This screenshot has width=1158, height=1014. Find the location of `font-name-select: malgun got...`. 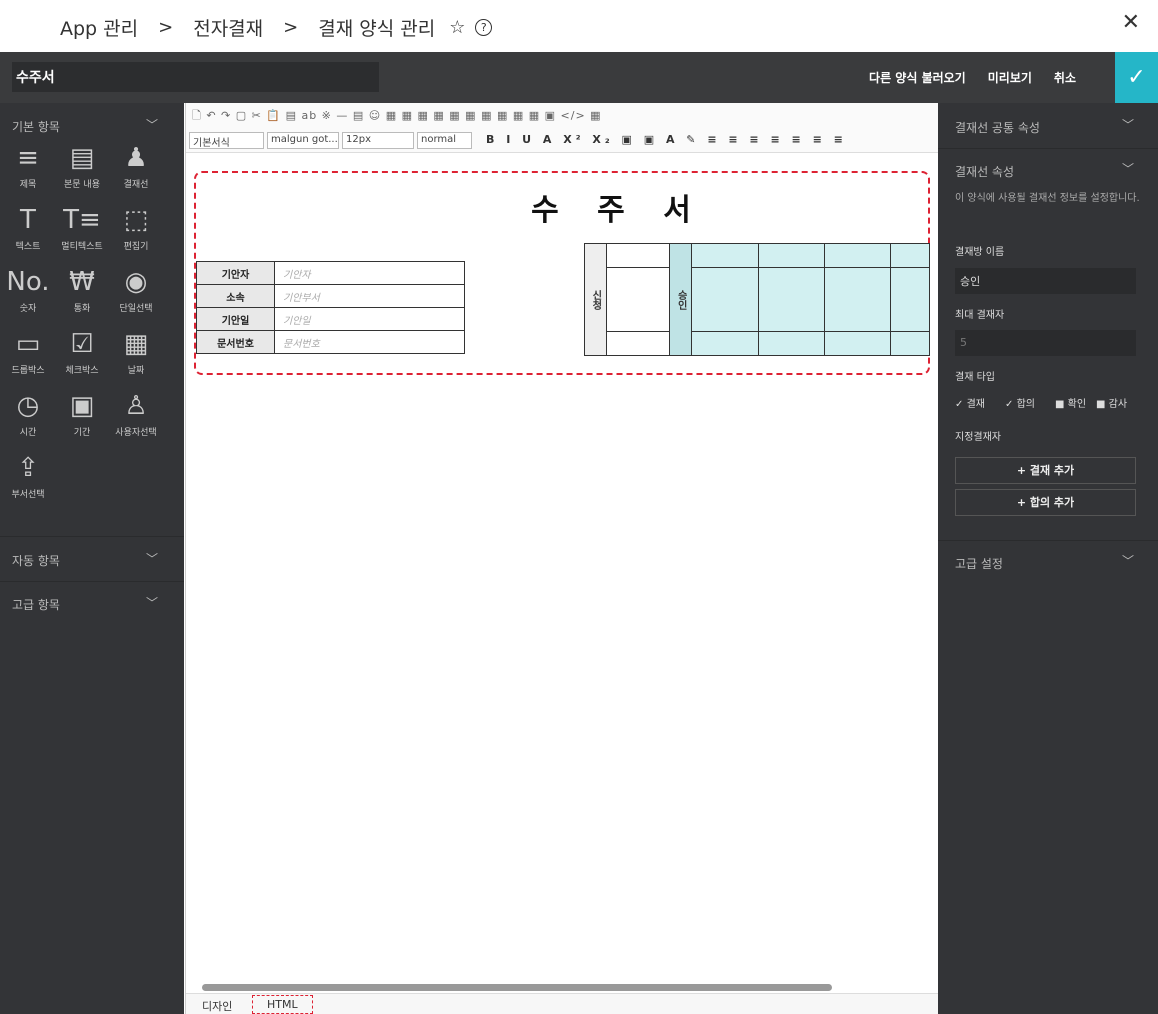

font-name-select: malgun got... is located at coordinates (303, 140).